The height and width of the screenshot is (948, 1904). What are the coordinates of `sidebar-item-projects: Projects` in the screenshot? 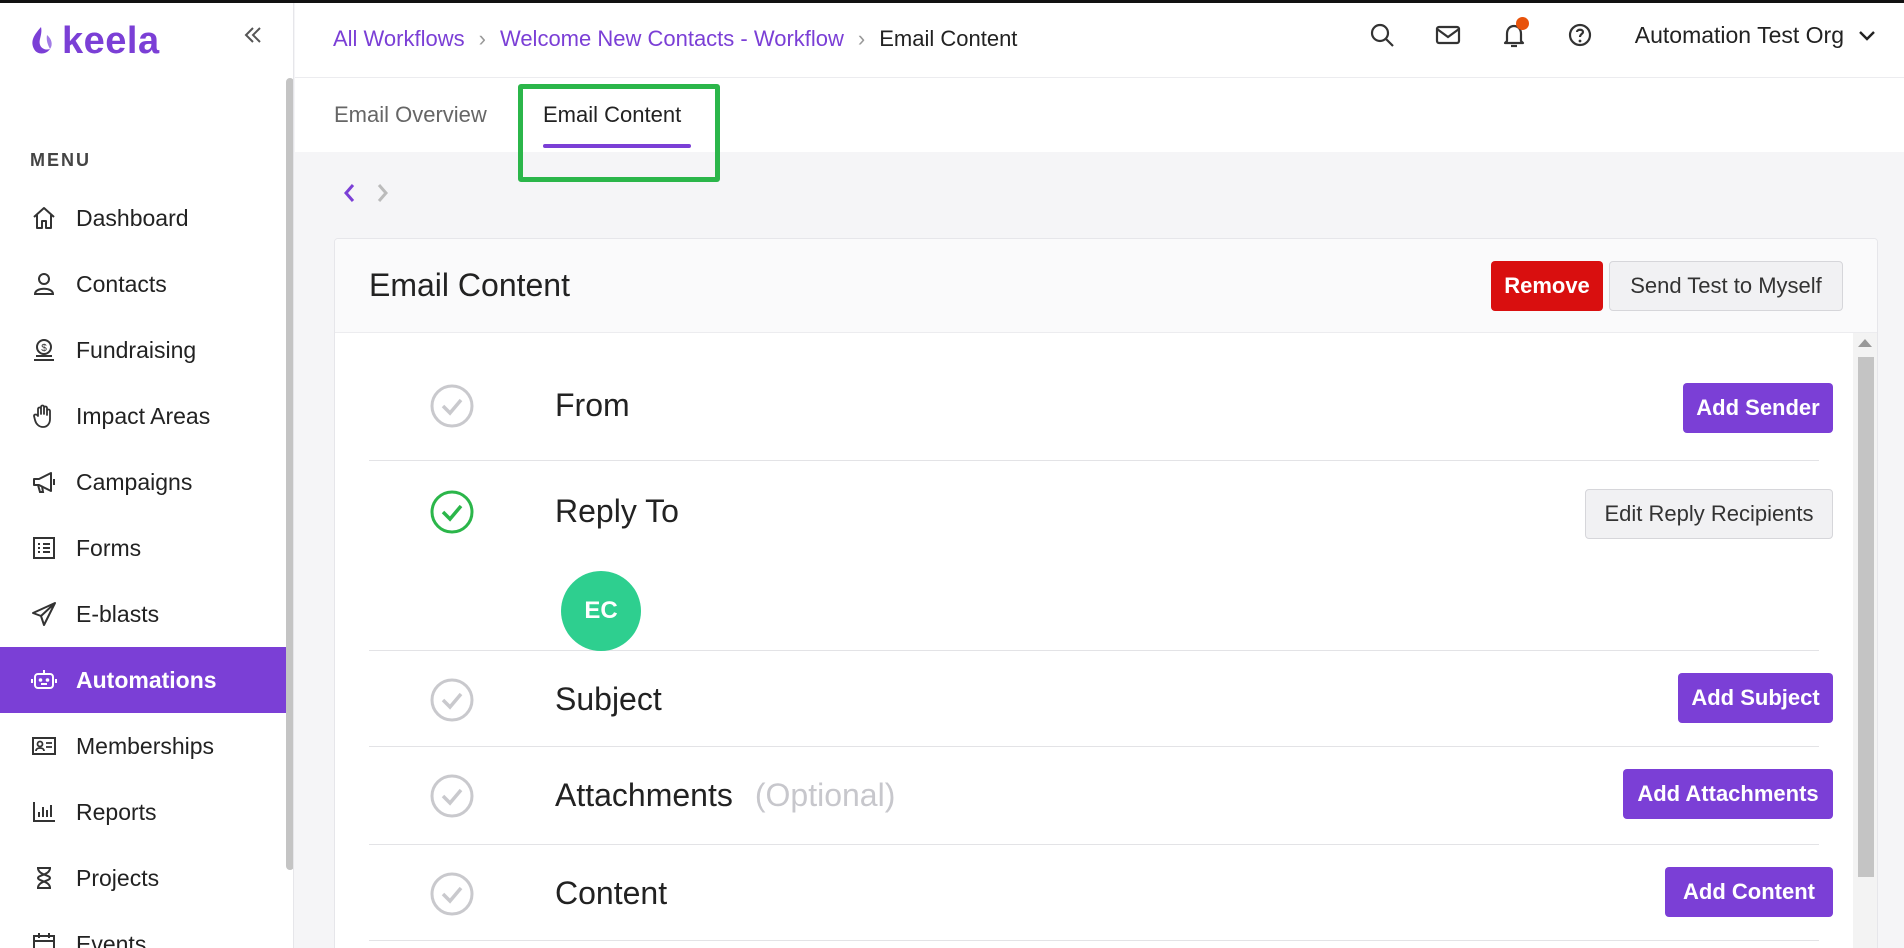 It's located at (143, 878).